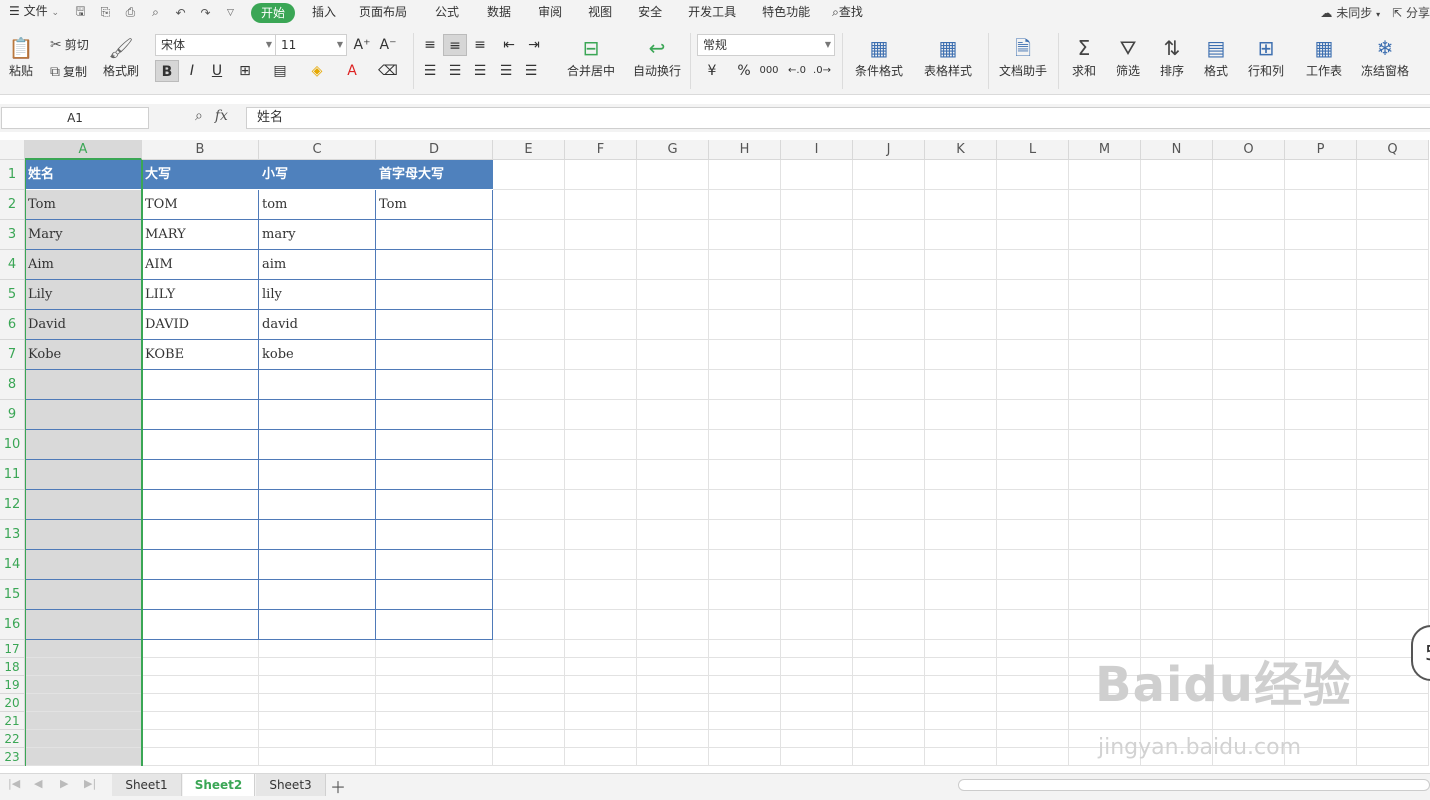 The height and width of the screenshot is (800, 1430). Describe the element at coordinates (12, 625) in the screenshot. I see `row-header-16: 16` at that location.